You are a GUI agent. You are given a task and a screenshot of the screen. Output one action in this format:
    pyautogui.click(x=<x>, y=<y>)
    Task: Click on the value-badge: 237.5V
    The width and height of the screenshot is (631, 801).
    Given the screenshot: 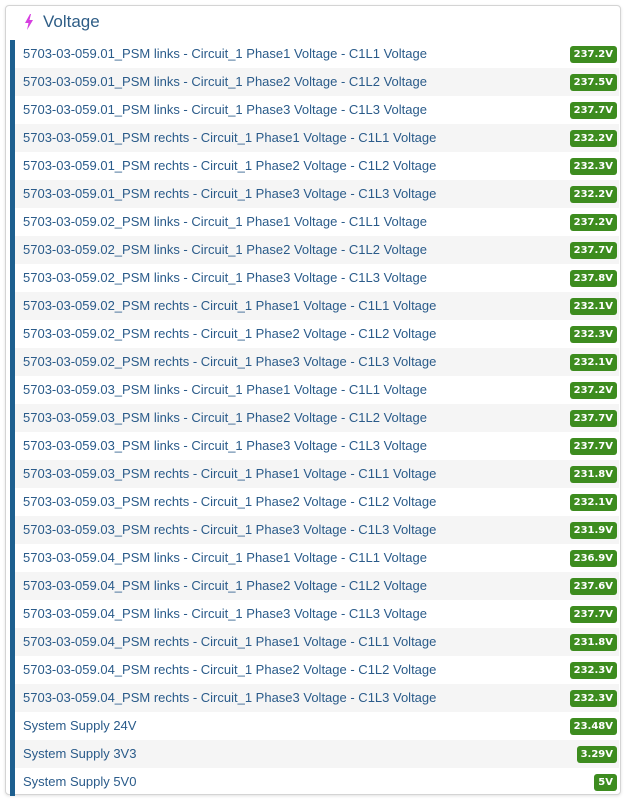 What is the action you would take?
    pyautogui.click(x=593, y=82)
    